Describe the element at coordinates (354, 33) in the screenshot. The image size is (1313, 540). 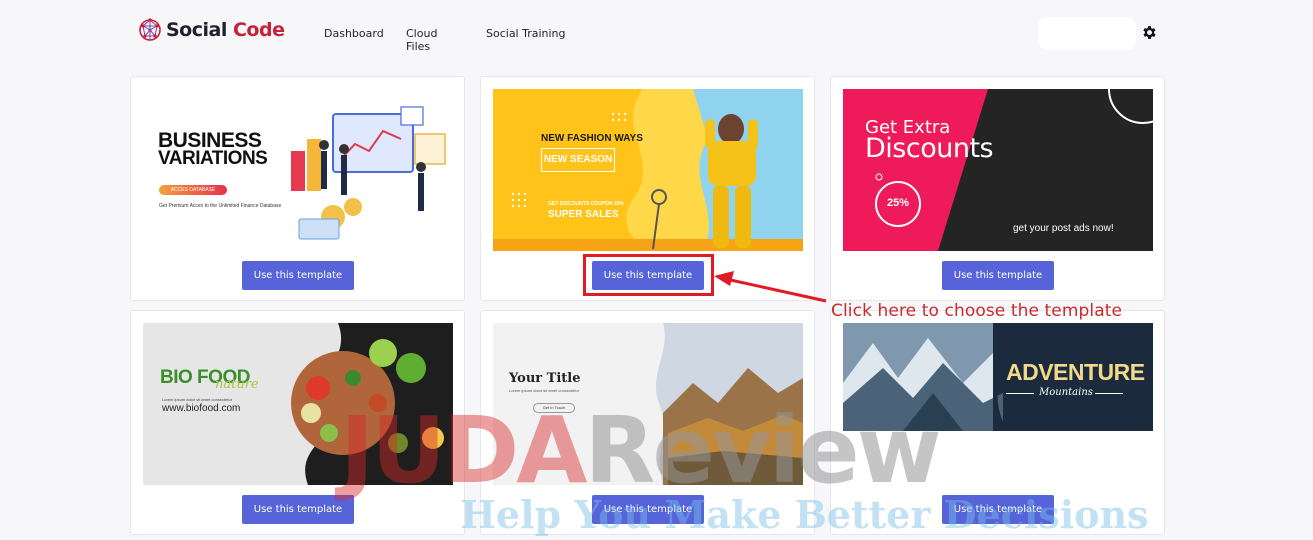
I see `nav-dashboard: Dashboard` at that location.